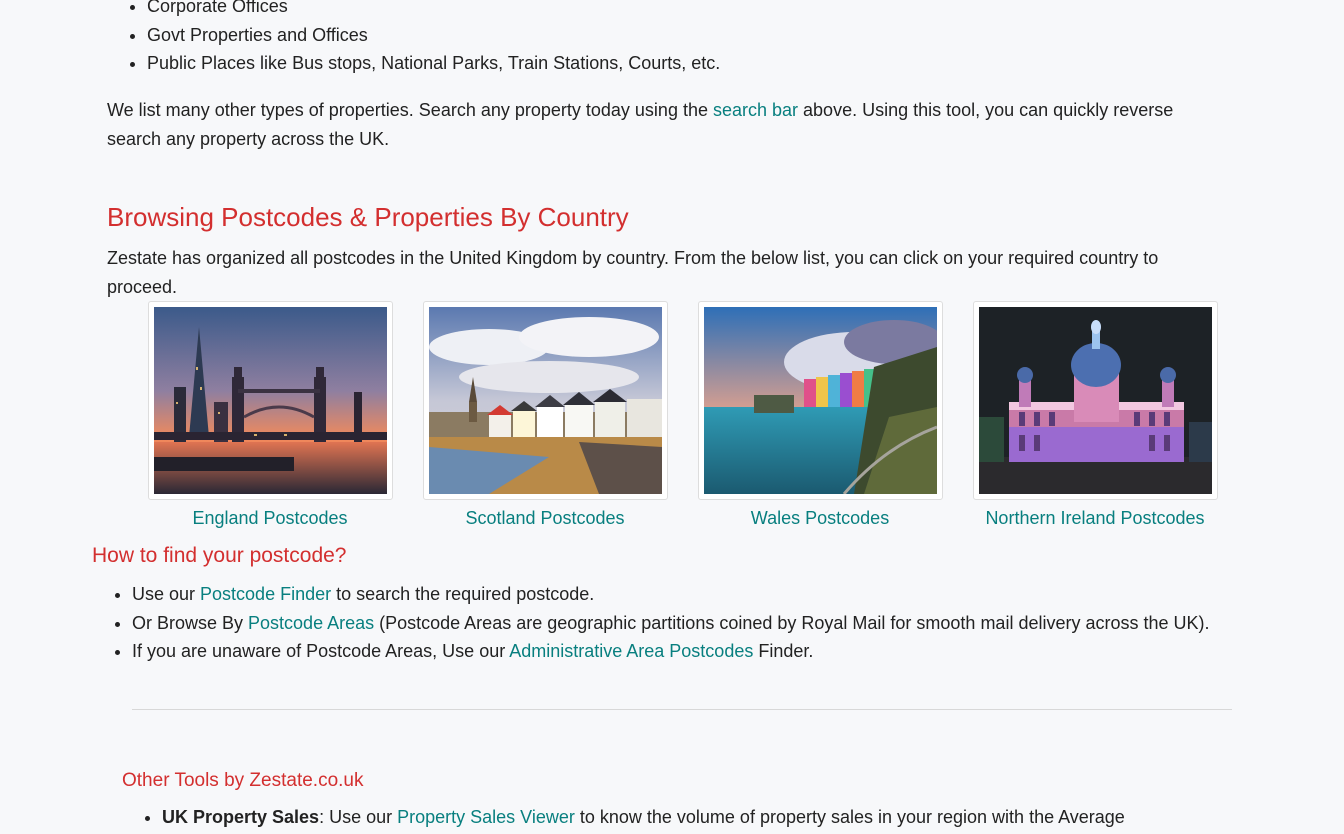 Image resolution: width=1344 pixels, height=834 pixels. I want to click on list-item-text: Finder., so click(783, 651).